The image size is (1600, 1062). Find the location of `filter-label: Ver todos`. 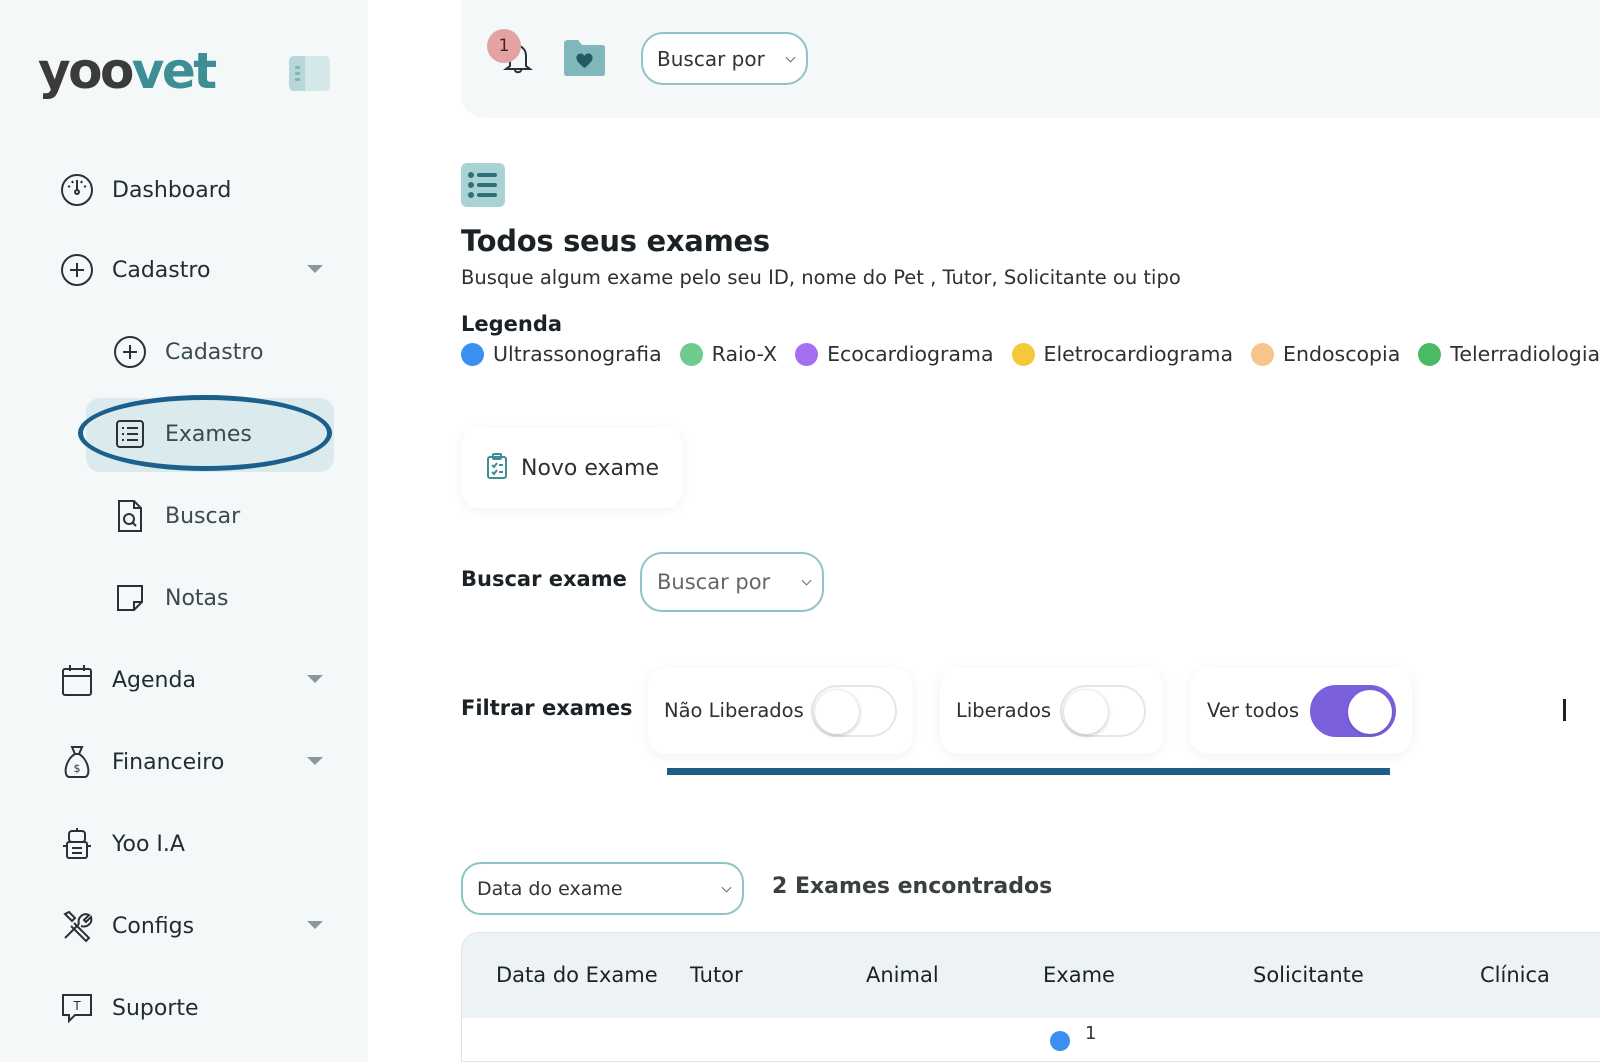

filter-label: Ver todos is located at coordinates (1253, 710).